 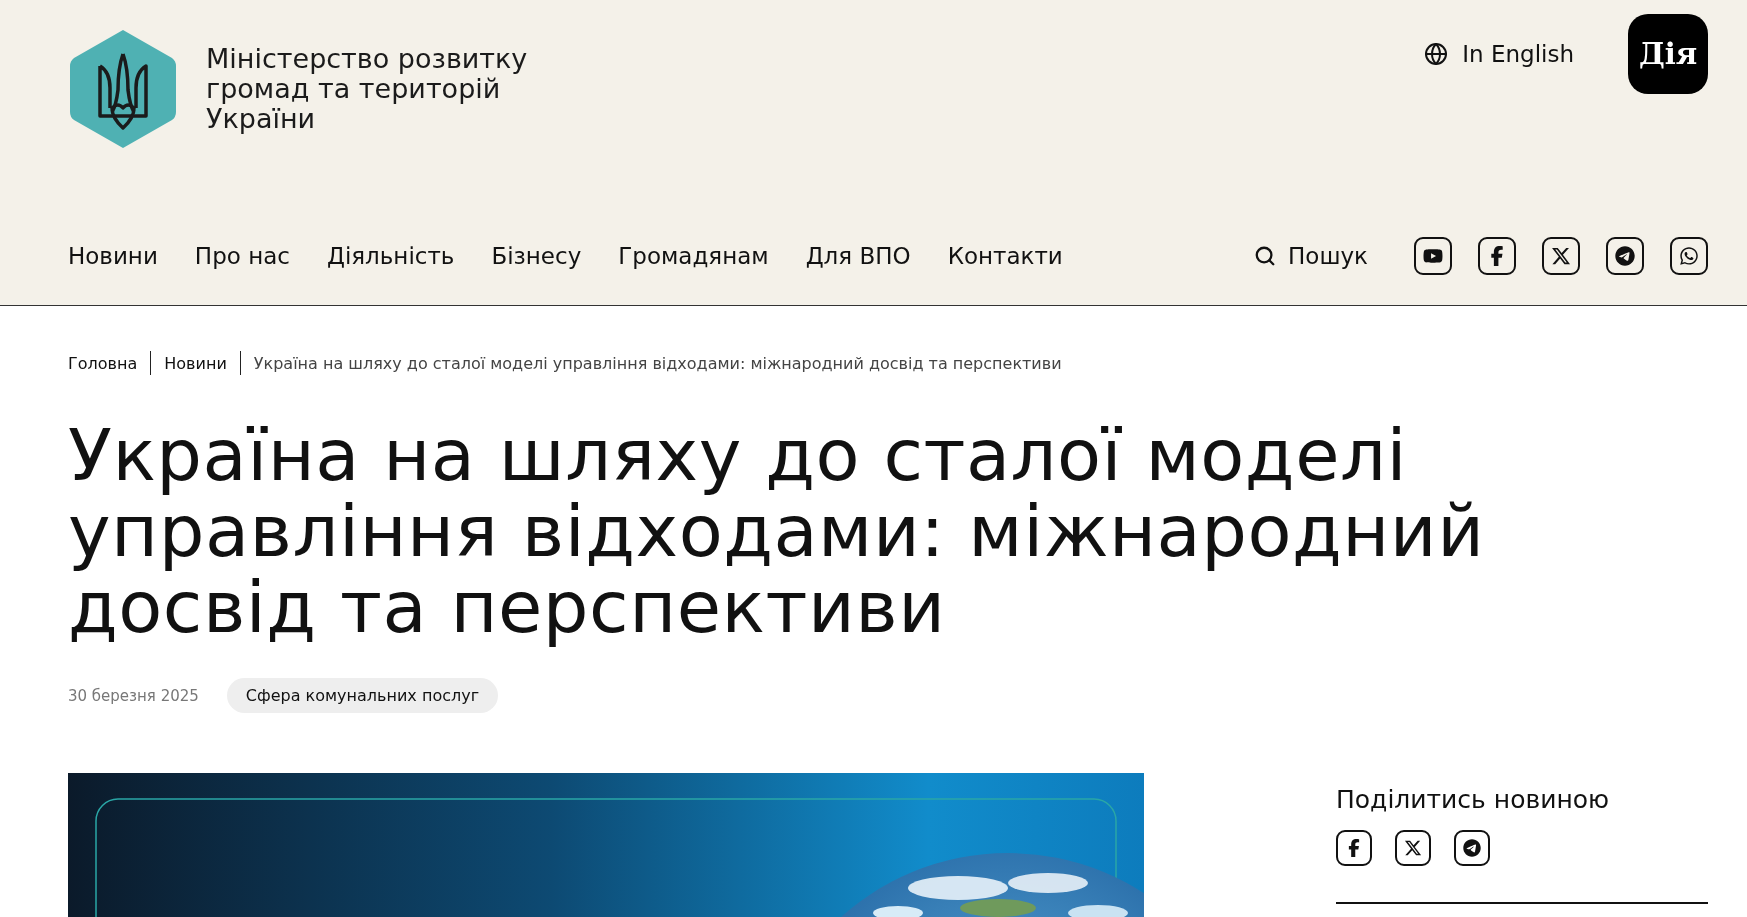 What do you see at coordinates (536, 256) in the screenshot?
I see `nav-item: Бізнесу` at bounding box center [536, 256].